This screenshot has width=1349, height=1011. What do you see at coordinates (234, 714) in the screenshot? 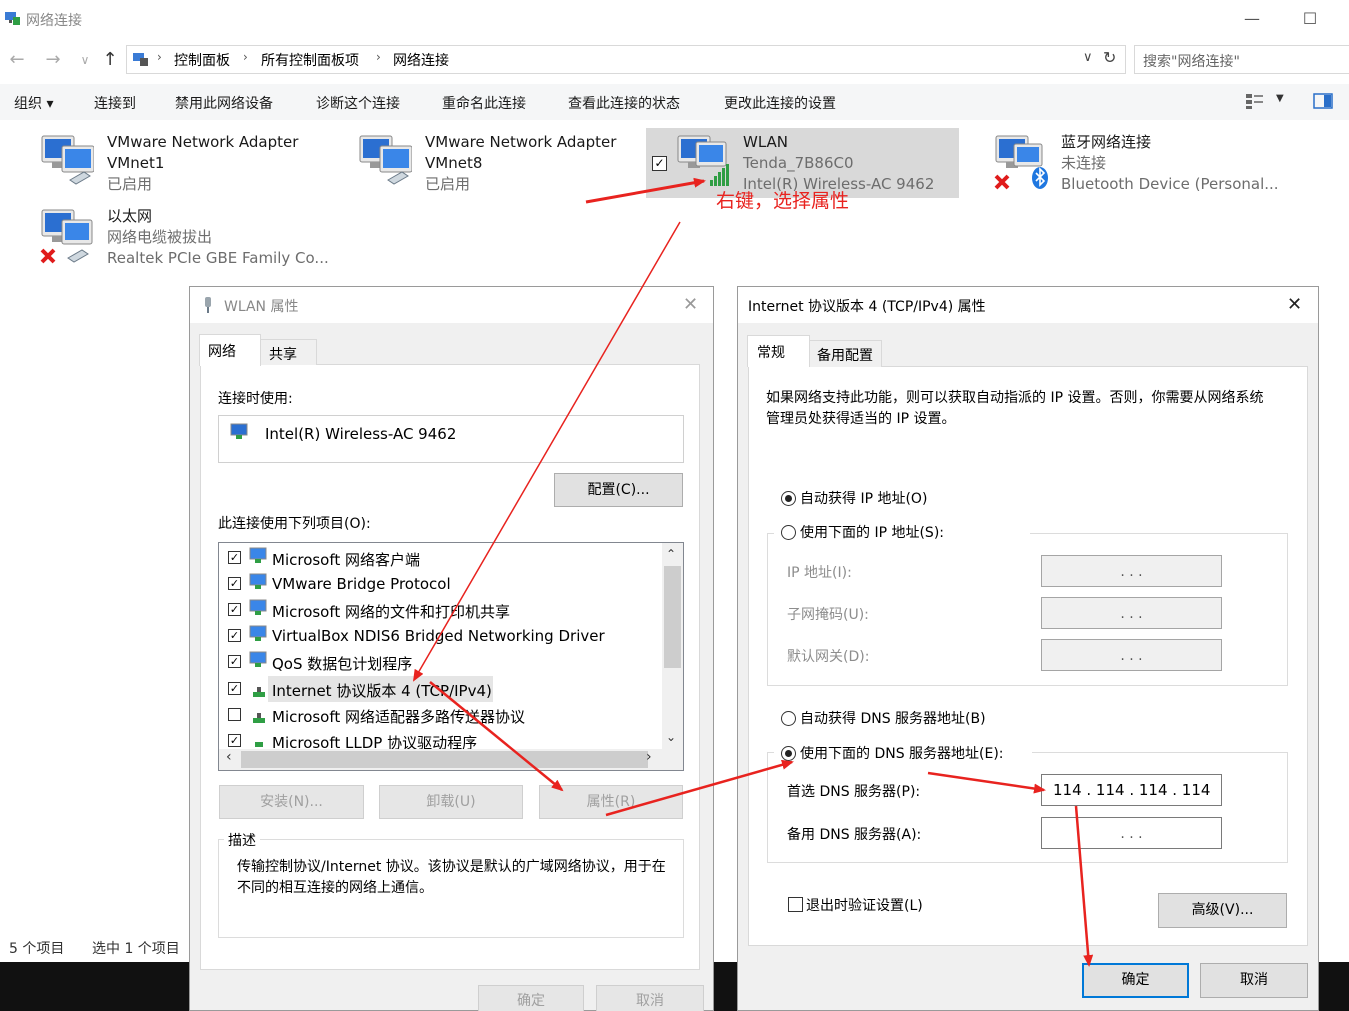
I see `item-checkbox` at bounding box center [234, 714].